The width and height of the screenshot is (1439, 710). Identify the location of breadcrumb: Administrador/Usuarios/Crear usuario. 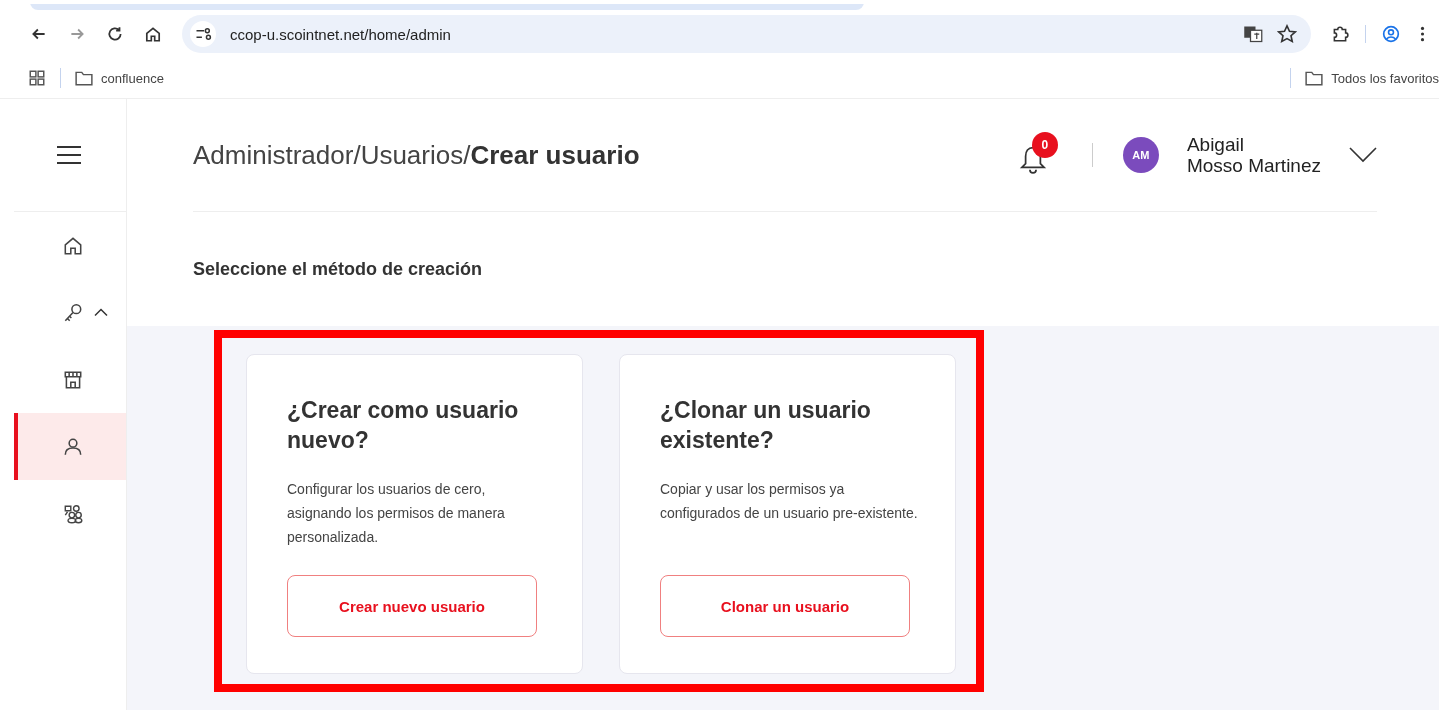
(416, 155).